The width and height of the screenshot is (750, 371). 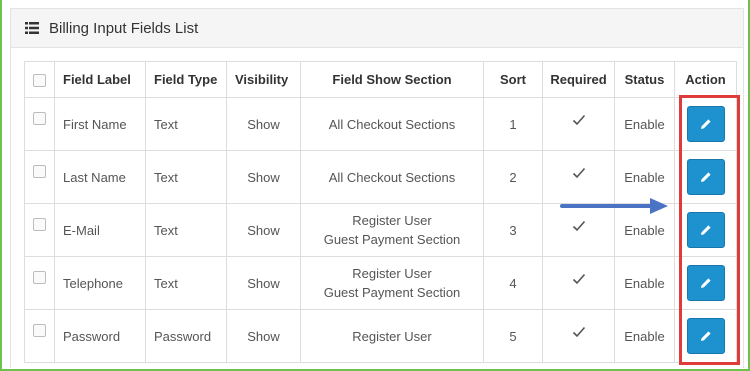 I want to click on field-label-cell: Last Name, so click(x=100, y=177).